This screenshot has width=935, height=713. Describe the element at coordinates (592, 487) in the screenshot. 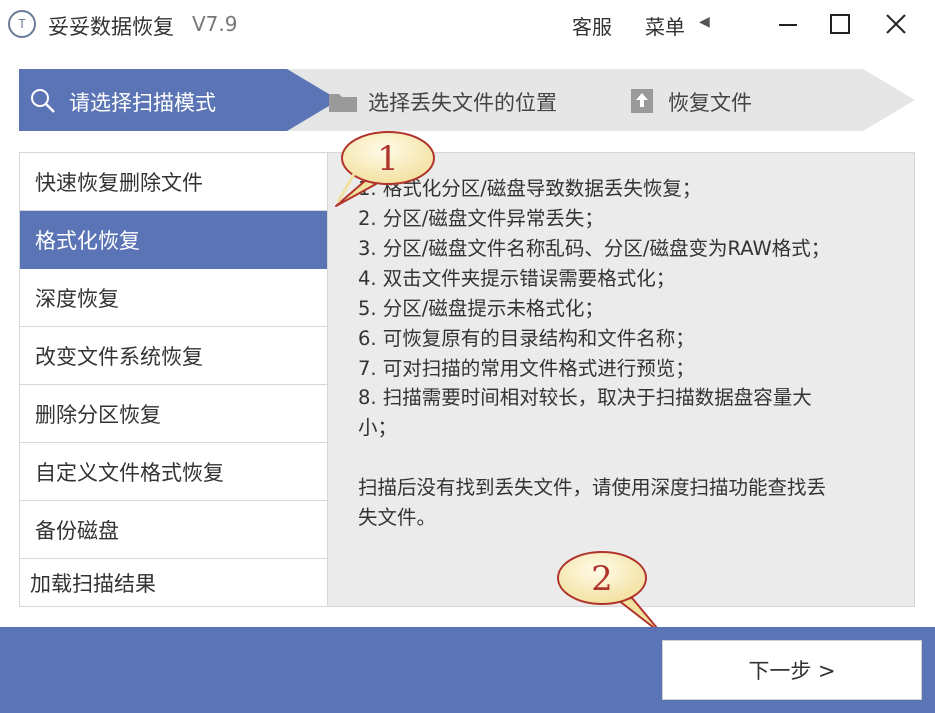

I see `description-note-line: 扫描后没有找到丢失文件，请使用深度扫描功能查找丢` at that location.